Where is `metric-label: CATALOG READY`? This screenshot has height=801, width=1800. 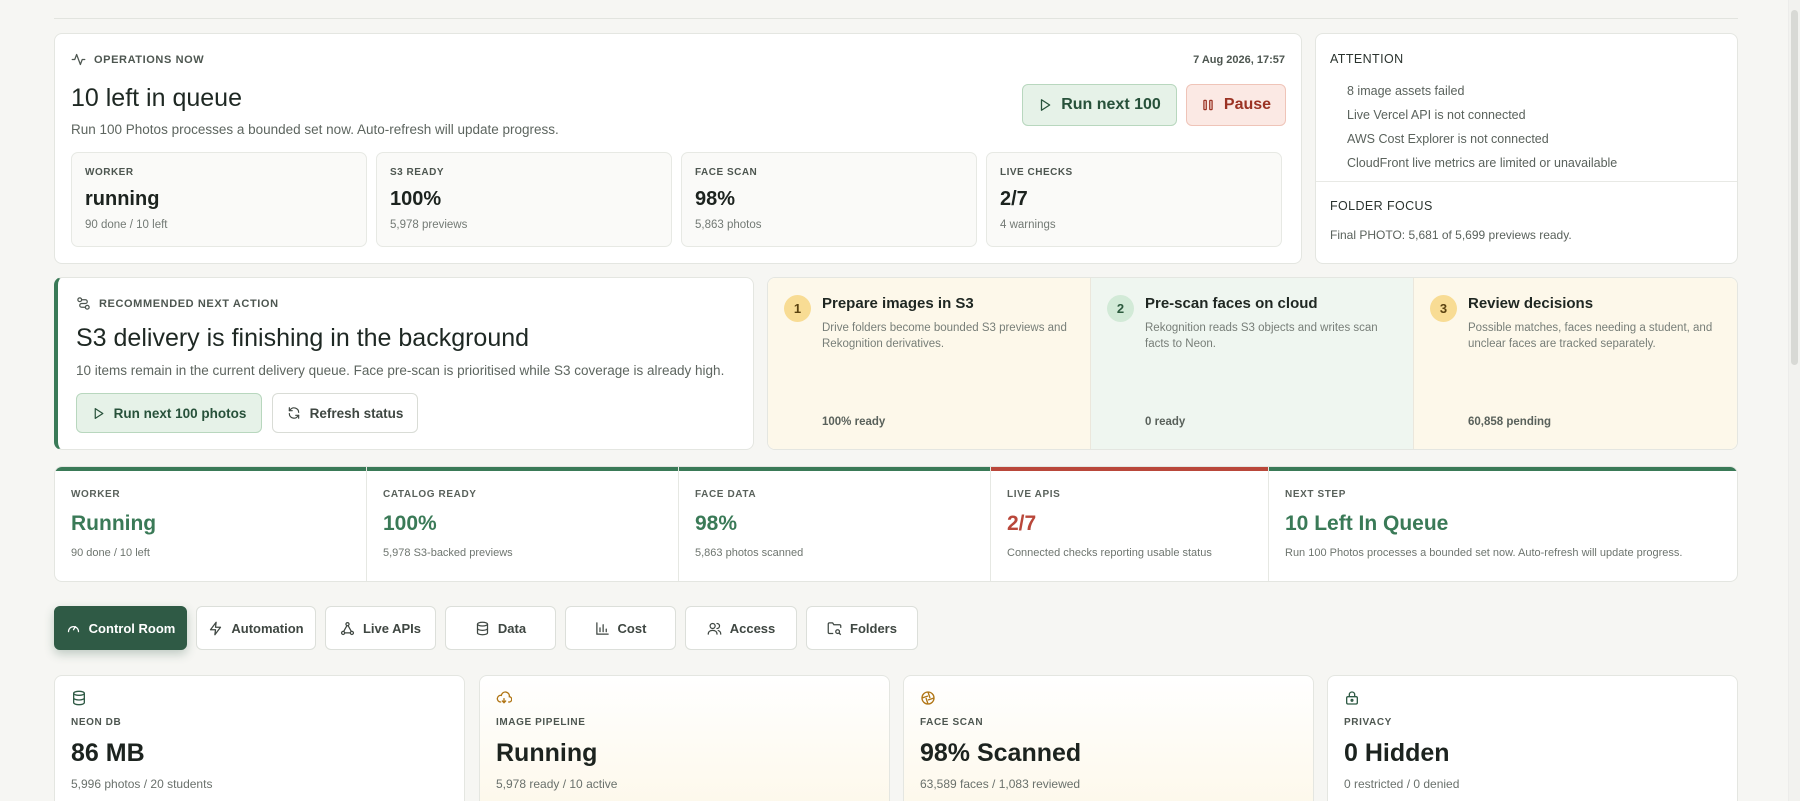
metric-label: CATALOG READY is located at coordinates (430, 494).